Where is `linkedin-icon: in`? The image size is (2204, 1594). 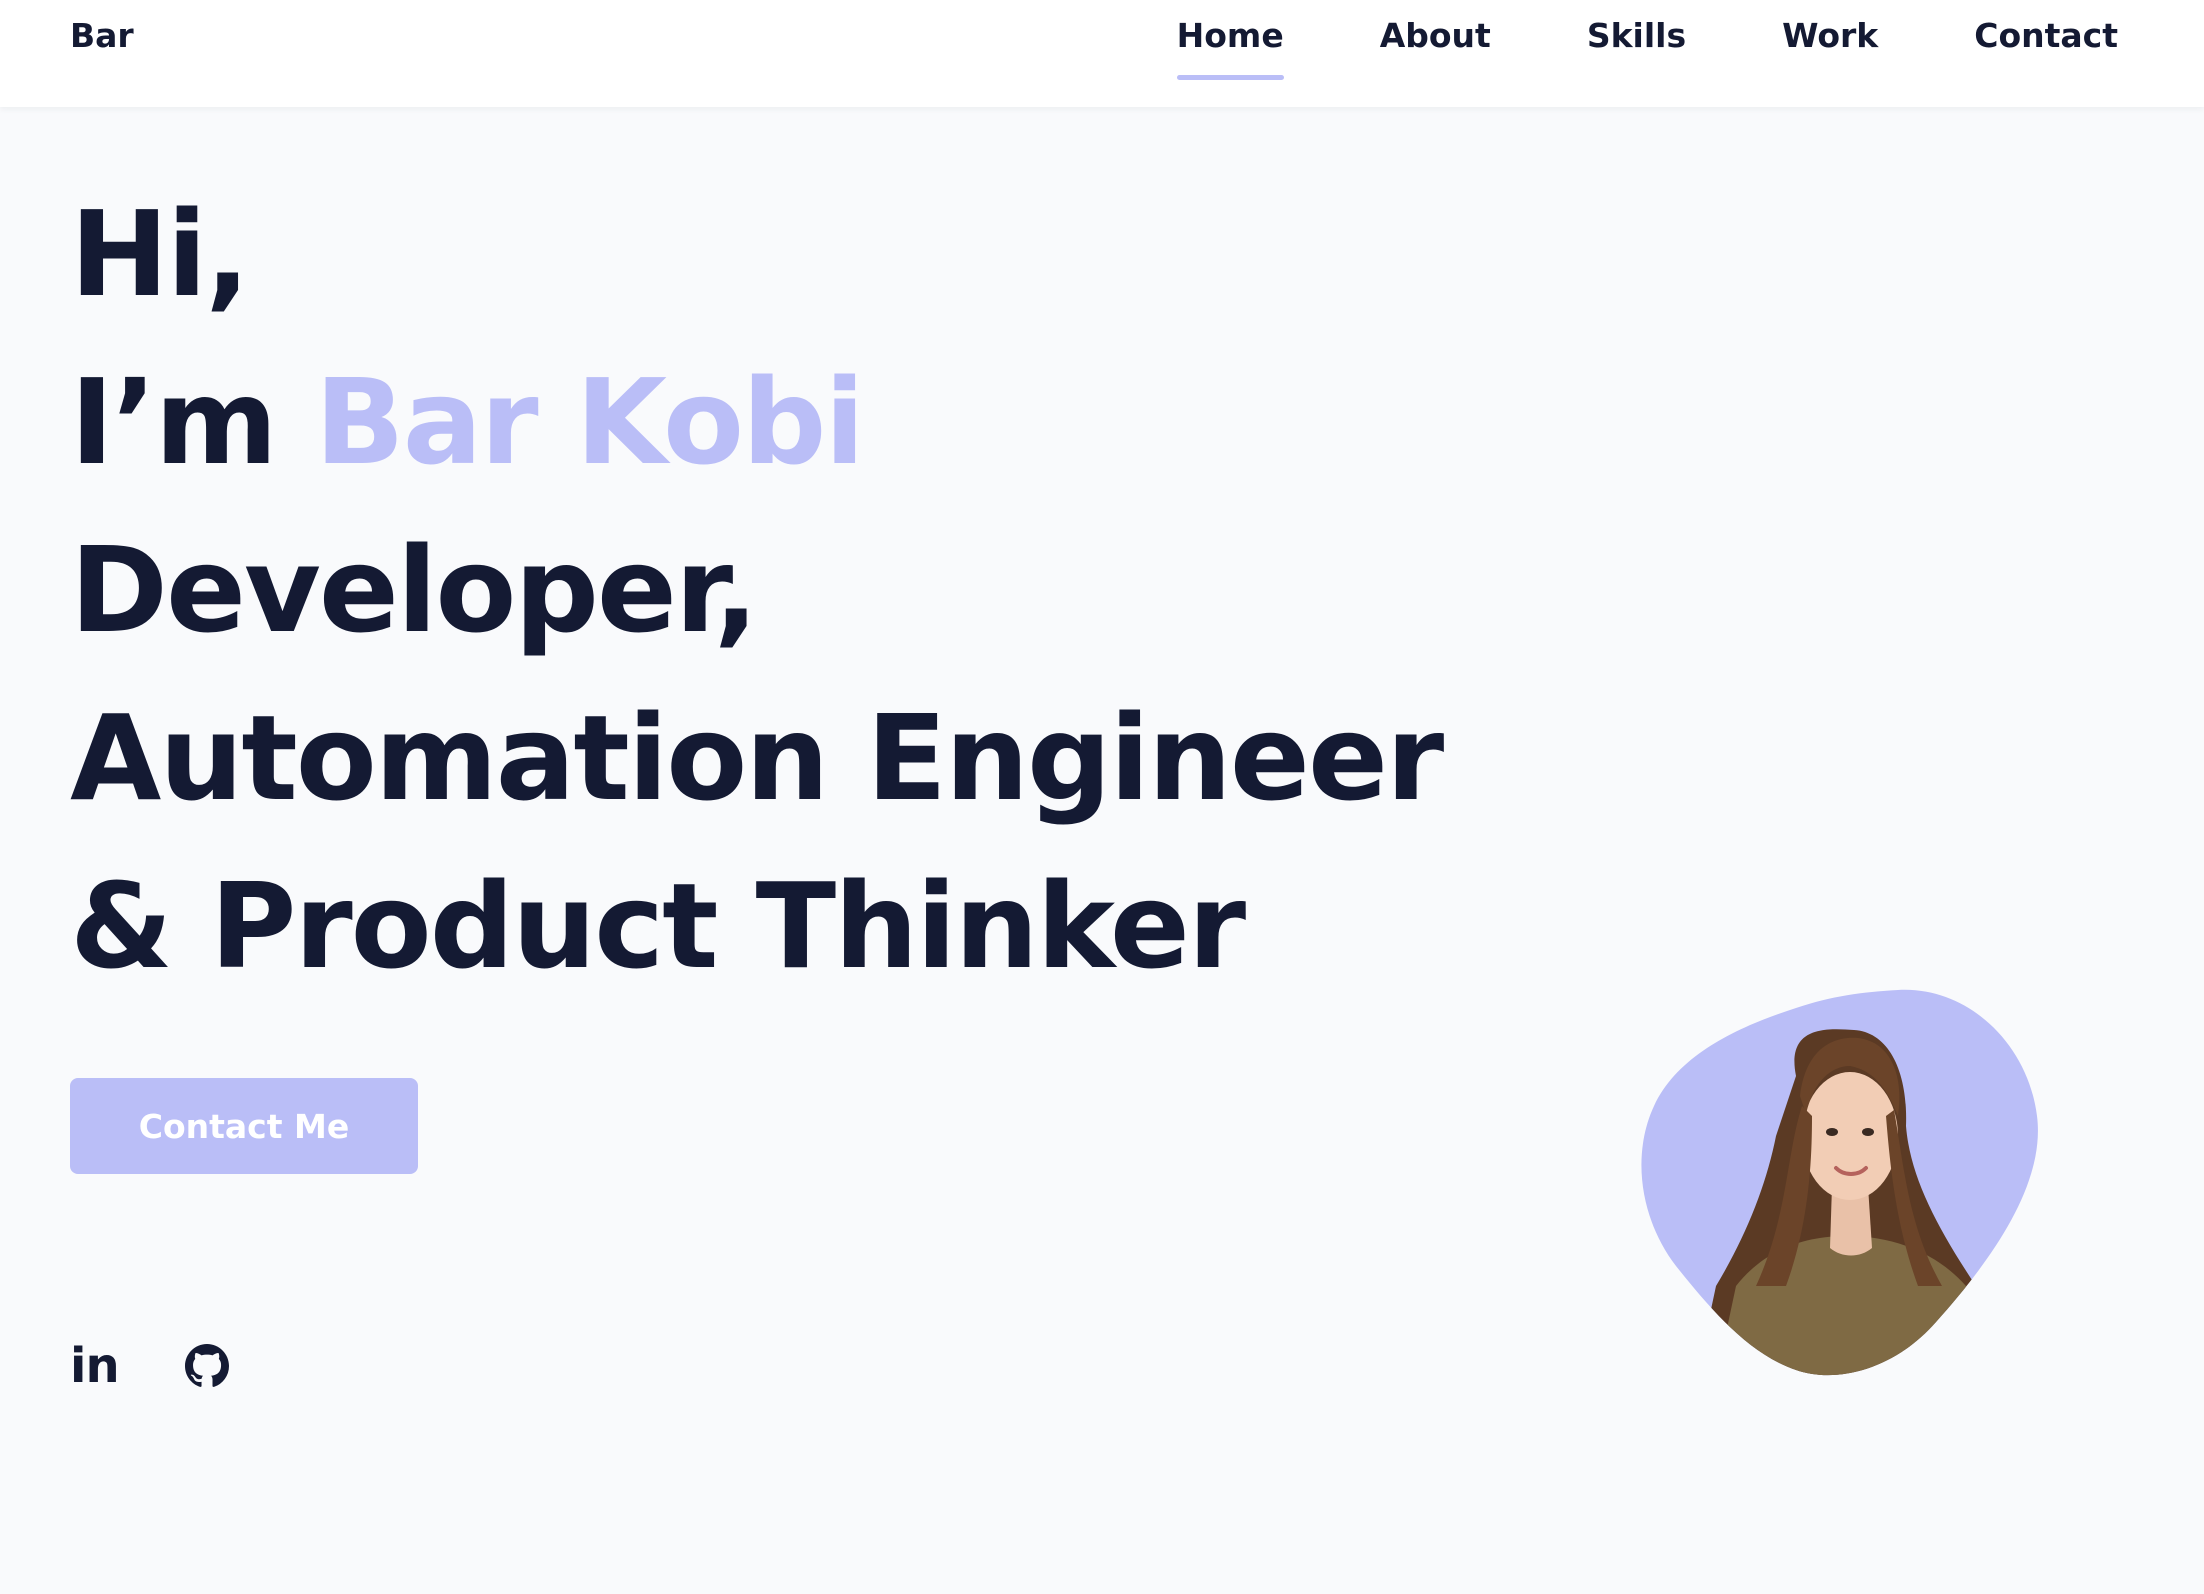
linkedin-icon: in is located at coordinates (95, 1366).